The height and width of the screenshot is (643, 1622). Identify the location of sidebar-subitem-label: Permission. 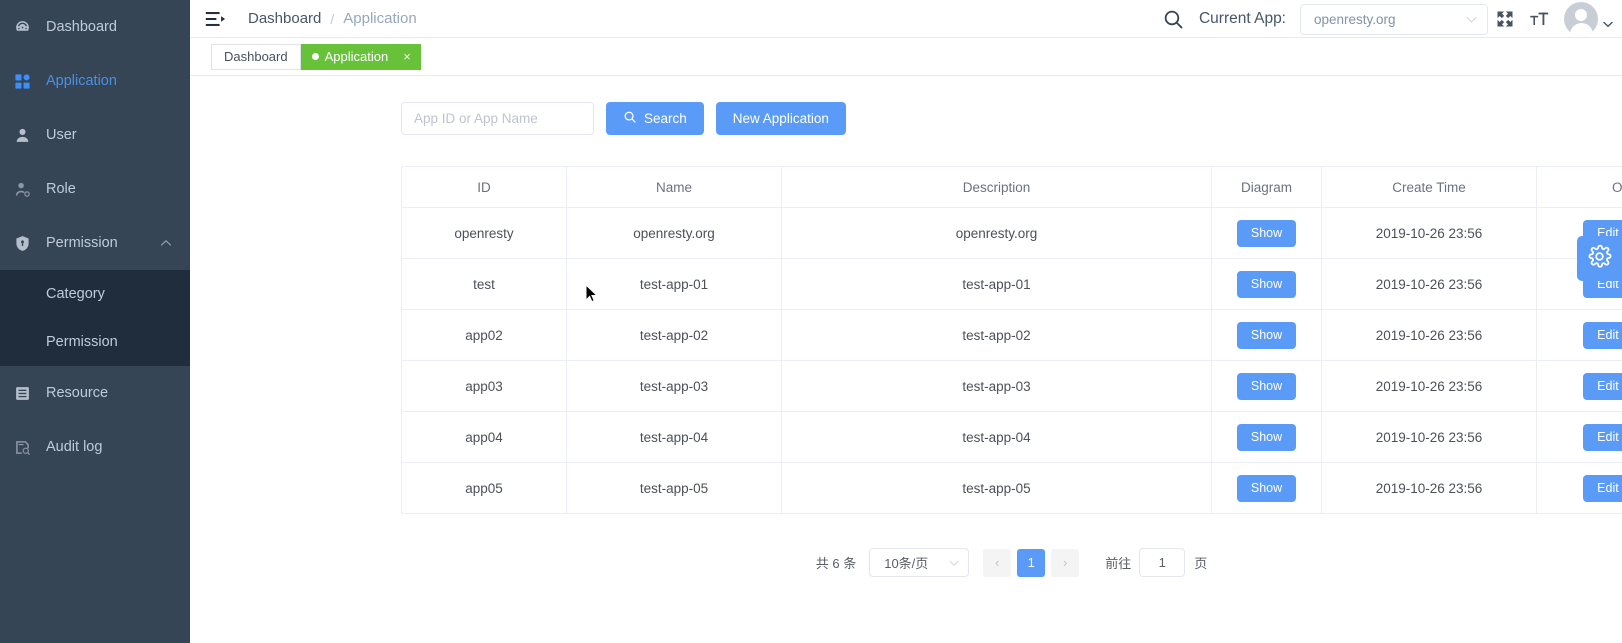
(82, 342).